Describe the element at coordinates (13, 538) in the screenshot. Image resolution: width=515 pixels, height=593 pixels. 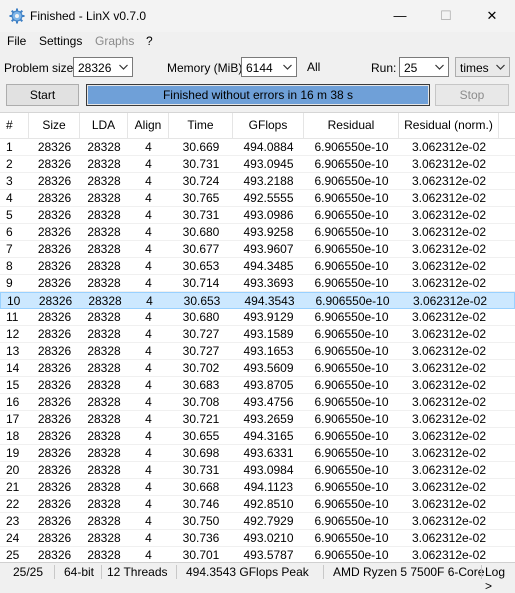
I see `cell-index: 24` at that location.